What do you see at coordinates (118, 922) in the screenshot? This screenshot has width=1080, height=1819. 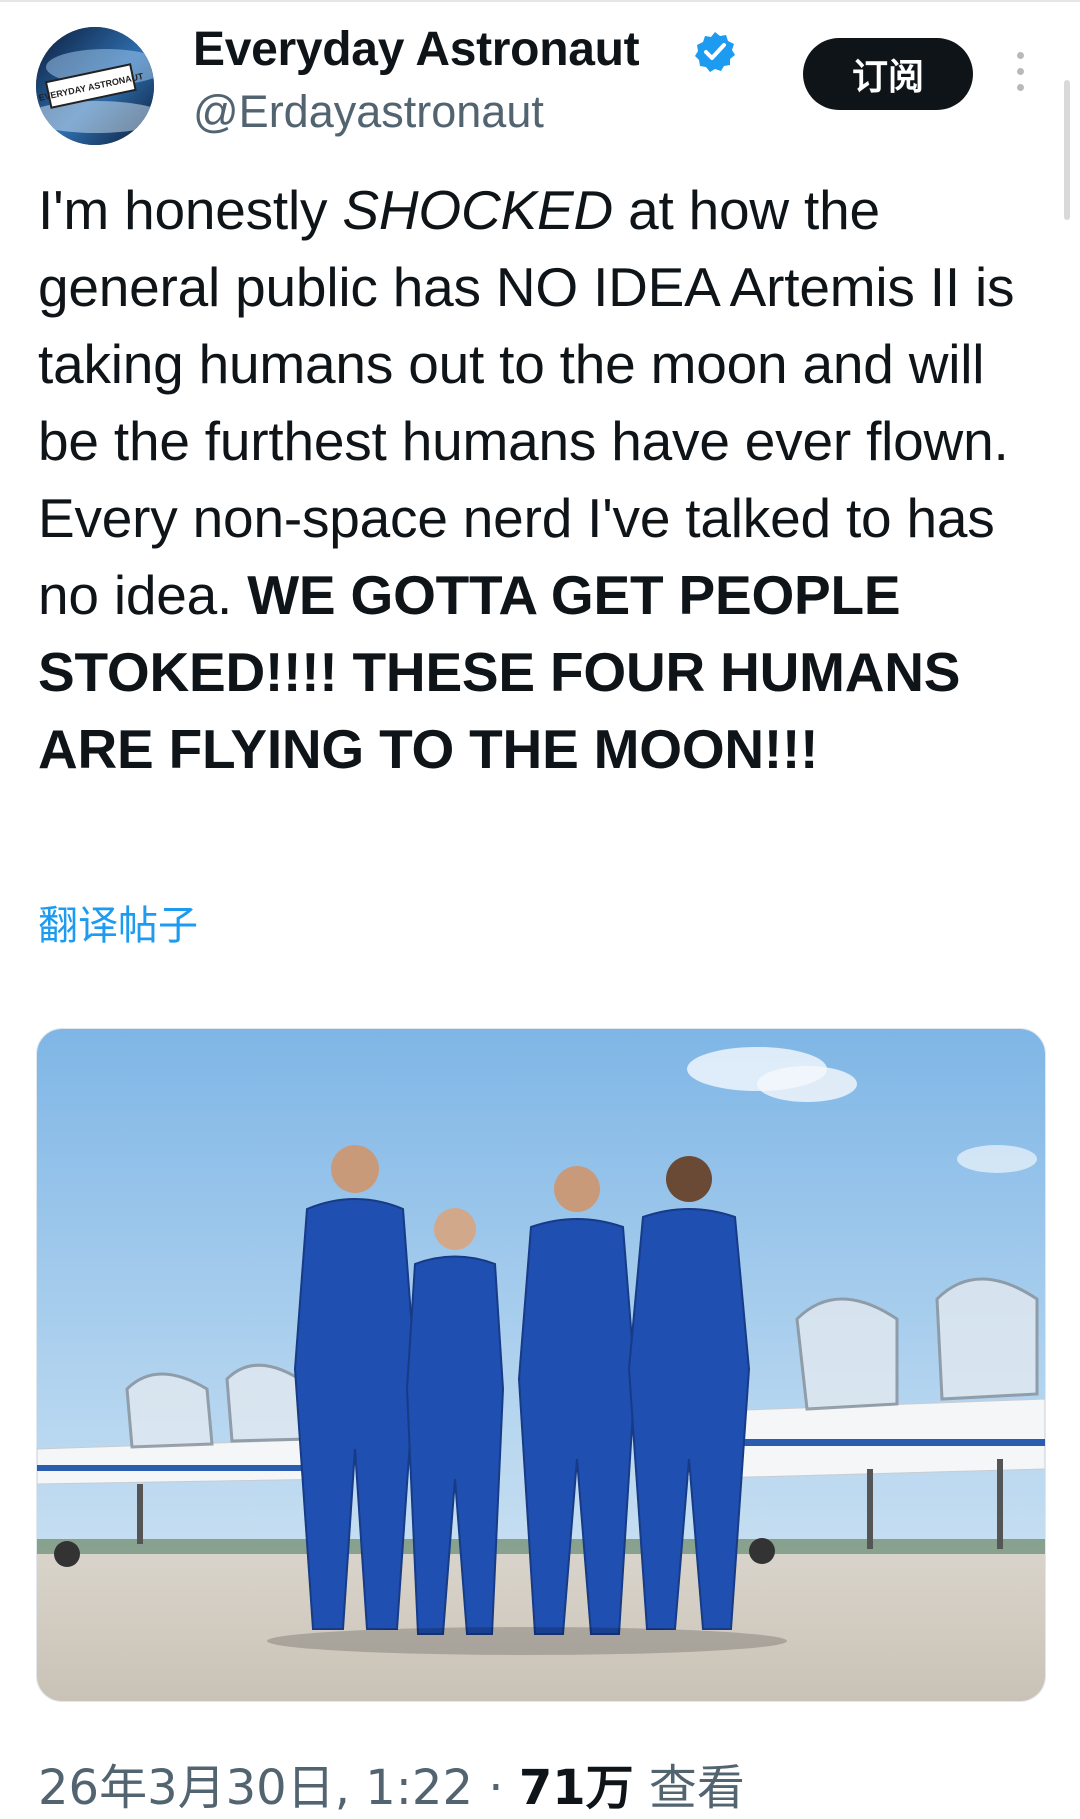 I see `translate-post-link: 翻译帖子` at bounding box center [118, 922].